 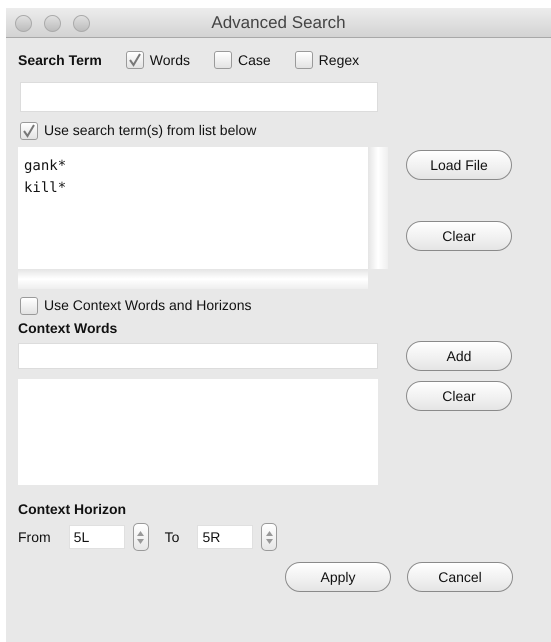 What do you see at coordinates (45, 188) in the screenshot?
I see `list-line: kill*` at bounding box center [45, 188].